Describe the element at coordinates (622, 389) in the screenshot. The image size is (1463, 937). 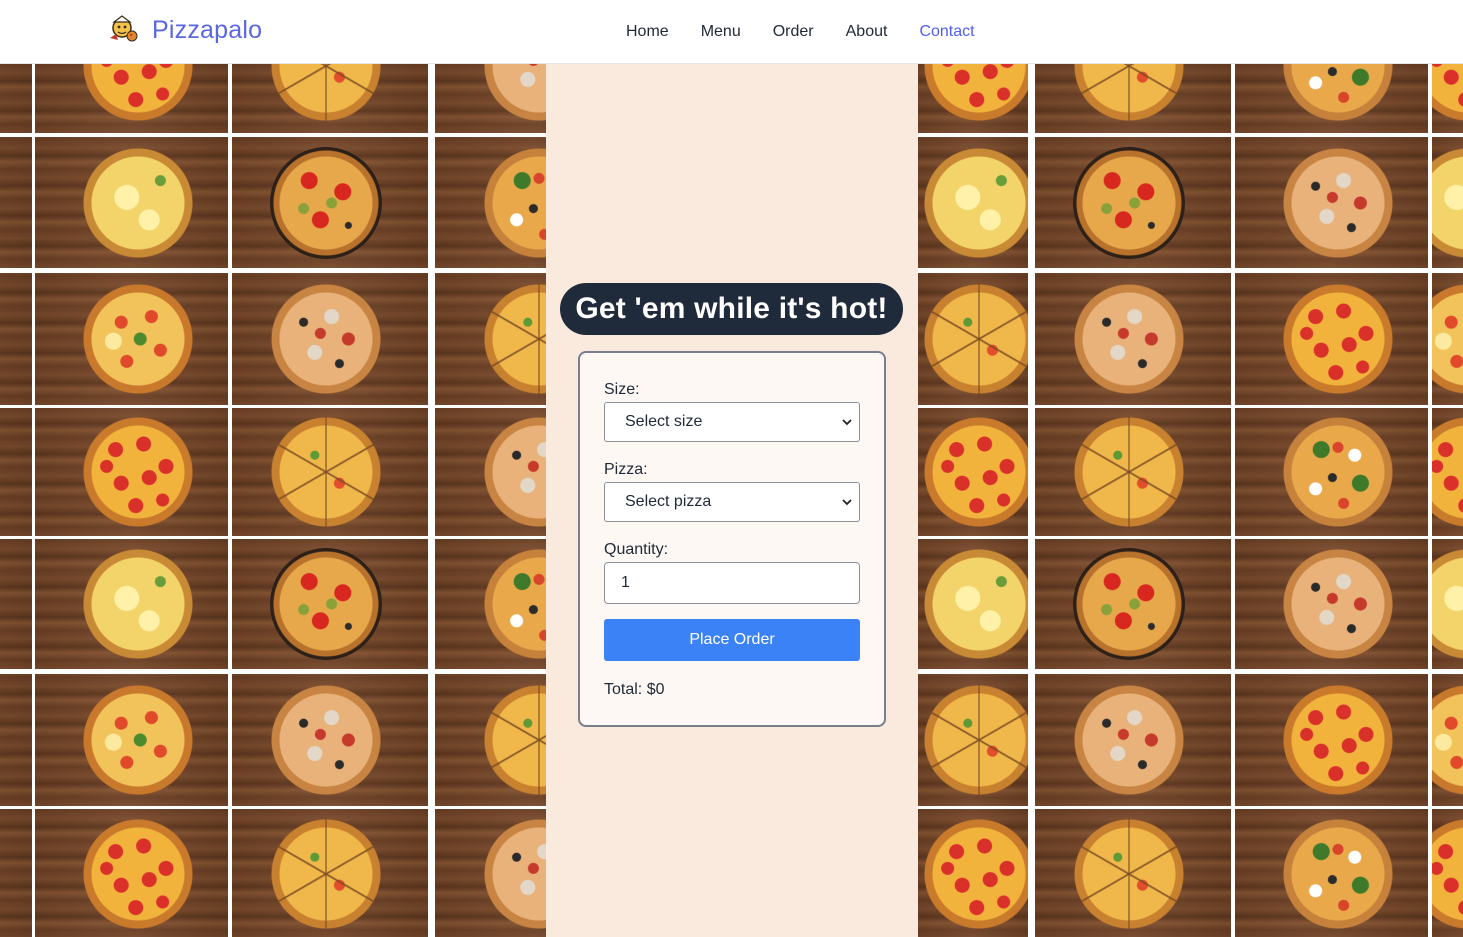
I see `size-label: Size:` at that location.